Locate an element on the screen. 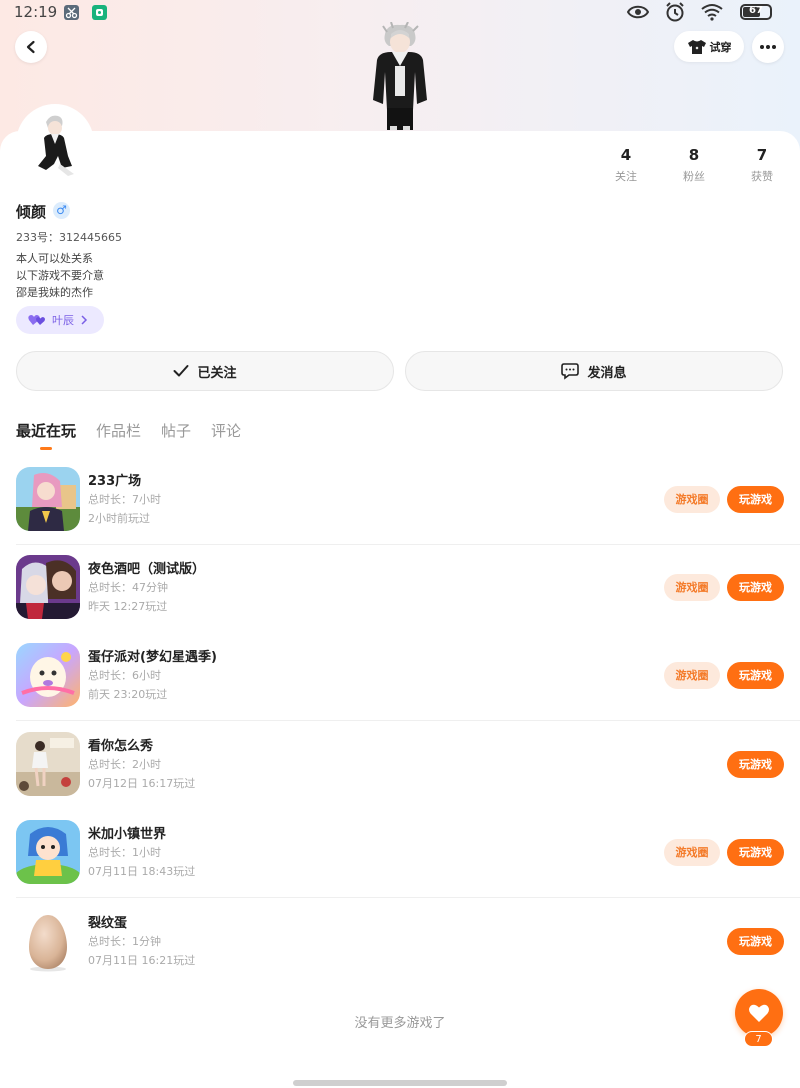  alarm-icon is located at coordinates (675, 12).